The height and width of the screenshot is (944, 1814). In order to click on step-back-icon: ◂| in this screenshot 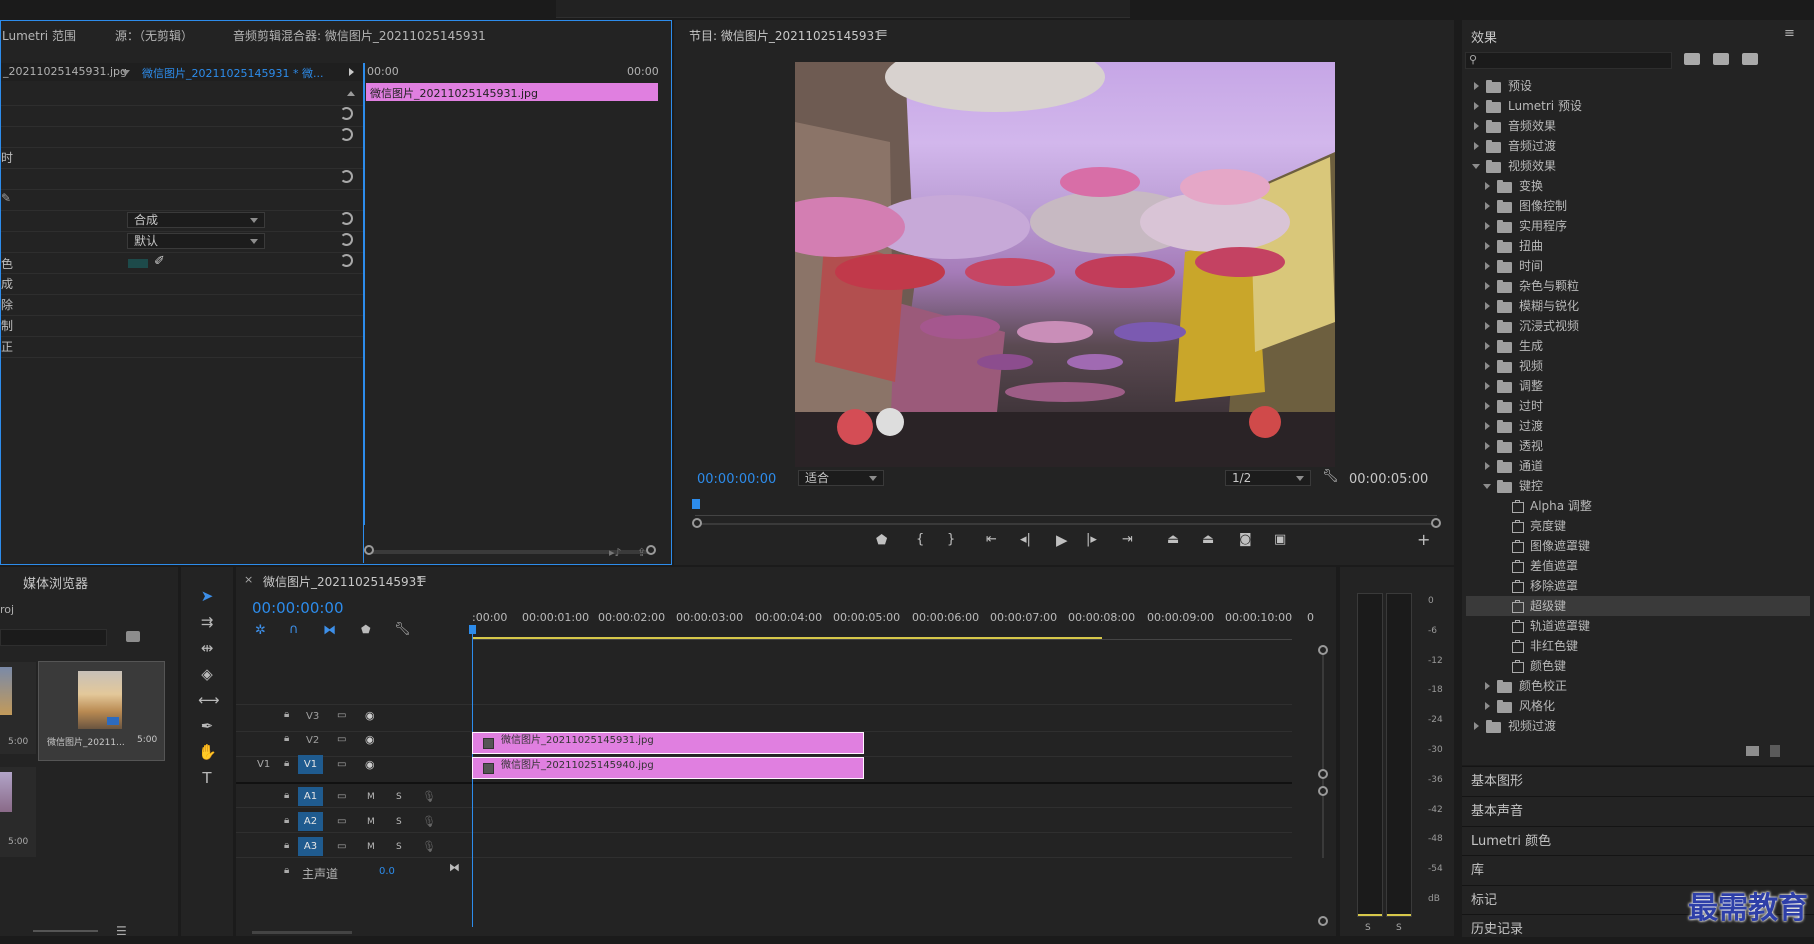, I will do `click(1025, 539)`.